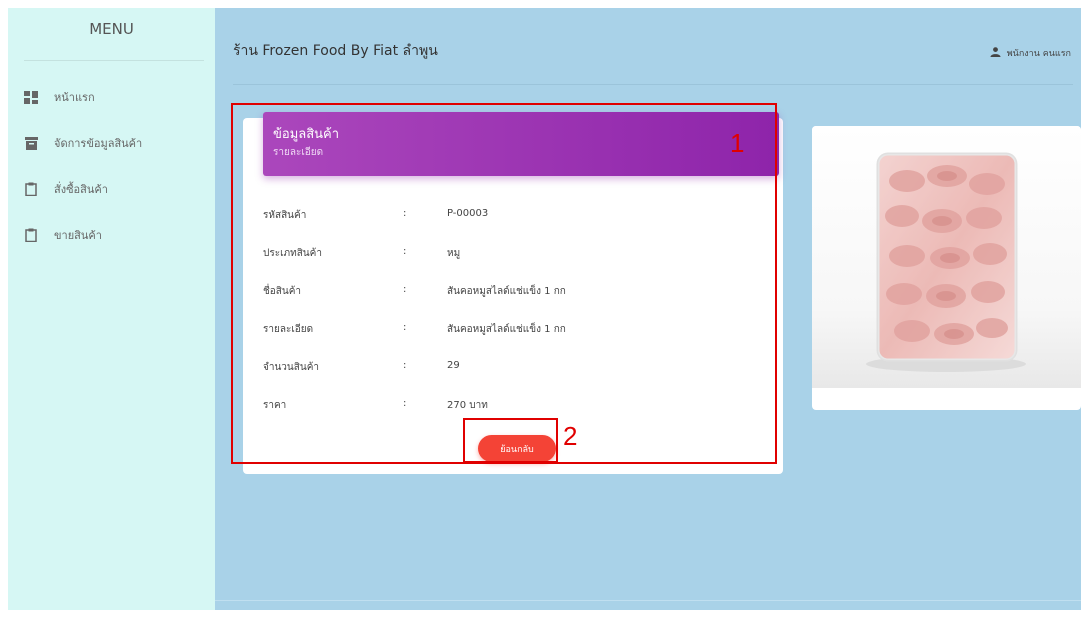  Describe the element at coordinates (653, 84) in the screenshot. I see `topbar-divider` at that location.